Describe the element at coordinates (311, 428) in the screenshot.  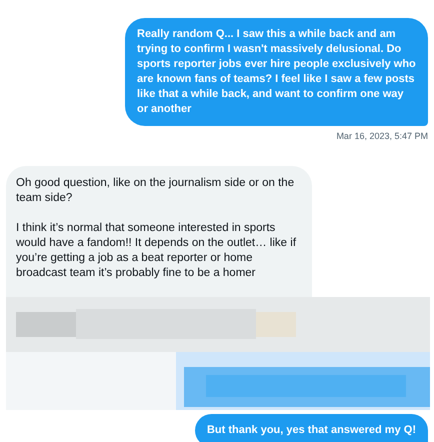
I see `sent-message-bubble: But thank you, yes that answered my Q!` at that location.